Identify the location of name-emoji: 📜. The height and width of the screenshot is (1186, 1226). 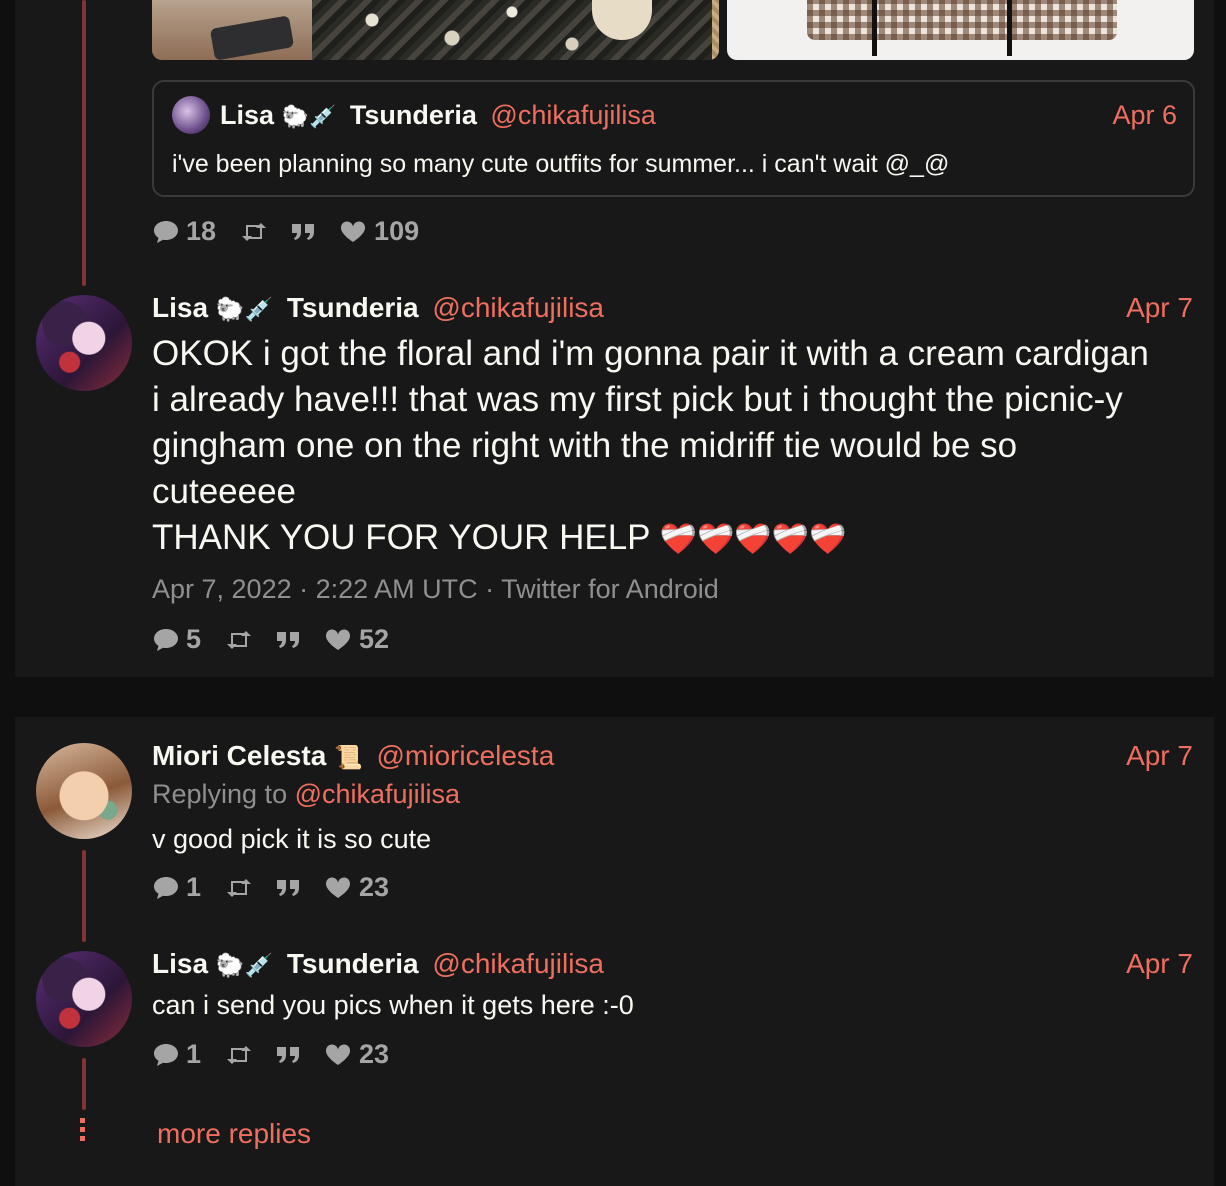
(348, 758).